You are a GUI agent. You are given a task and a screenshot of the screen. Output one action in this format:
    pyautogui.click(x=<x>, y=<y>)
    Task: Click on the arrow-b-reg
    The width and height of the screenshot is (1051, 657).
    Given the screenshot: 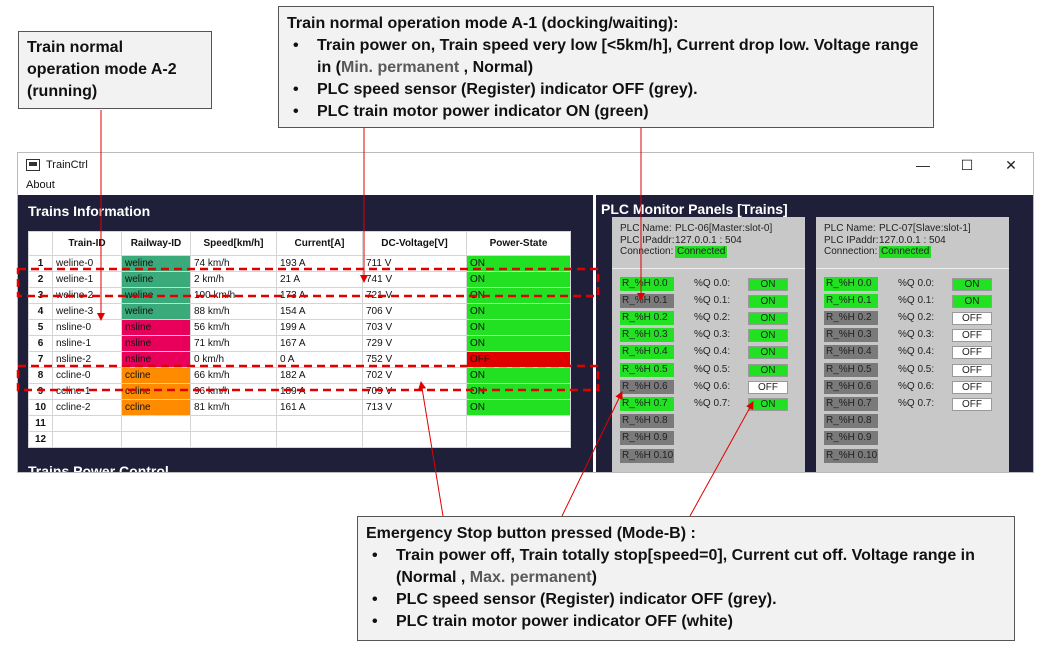 What is the action you would take?
    pyautogui.click(x=592, y=454)
    